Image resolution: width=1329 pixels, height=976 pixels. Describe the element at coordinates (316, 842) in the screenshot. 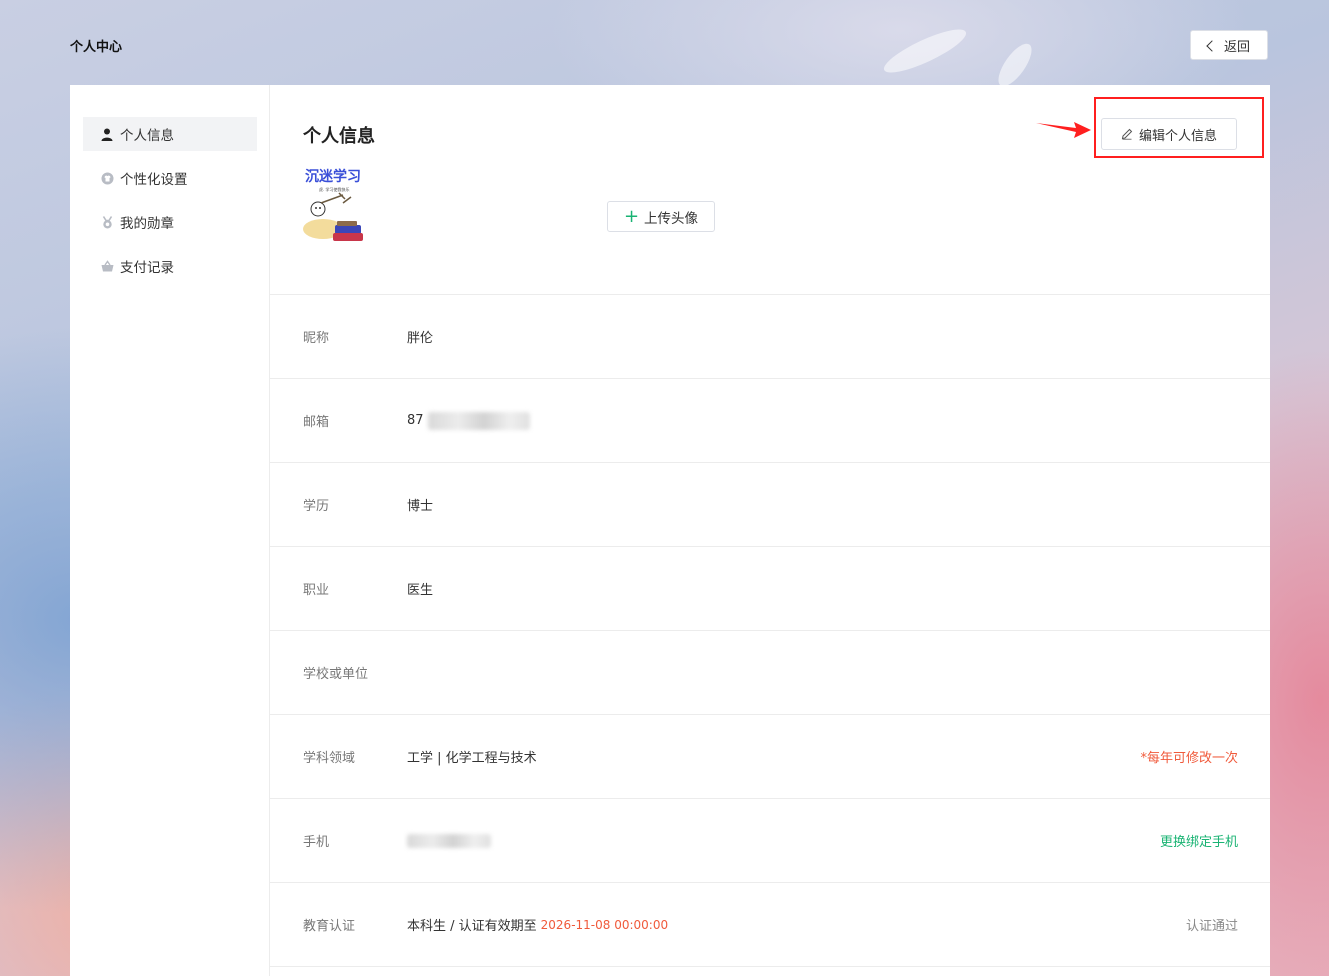

I see `field-label: 手机` at that location.